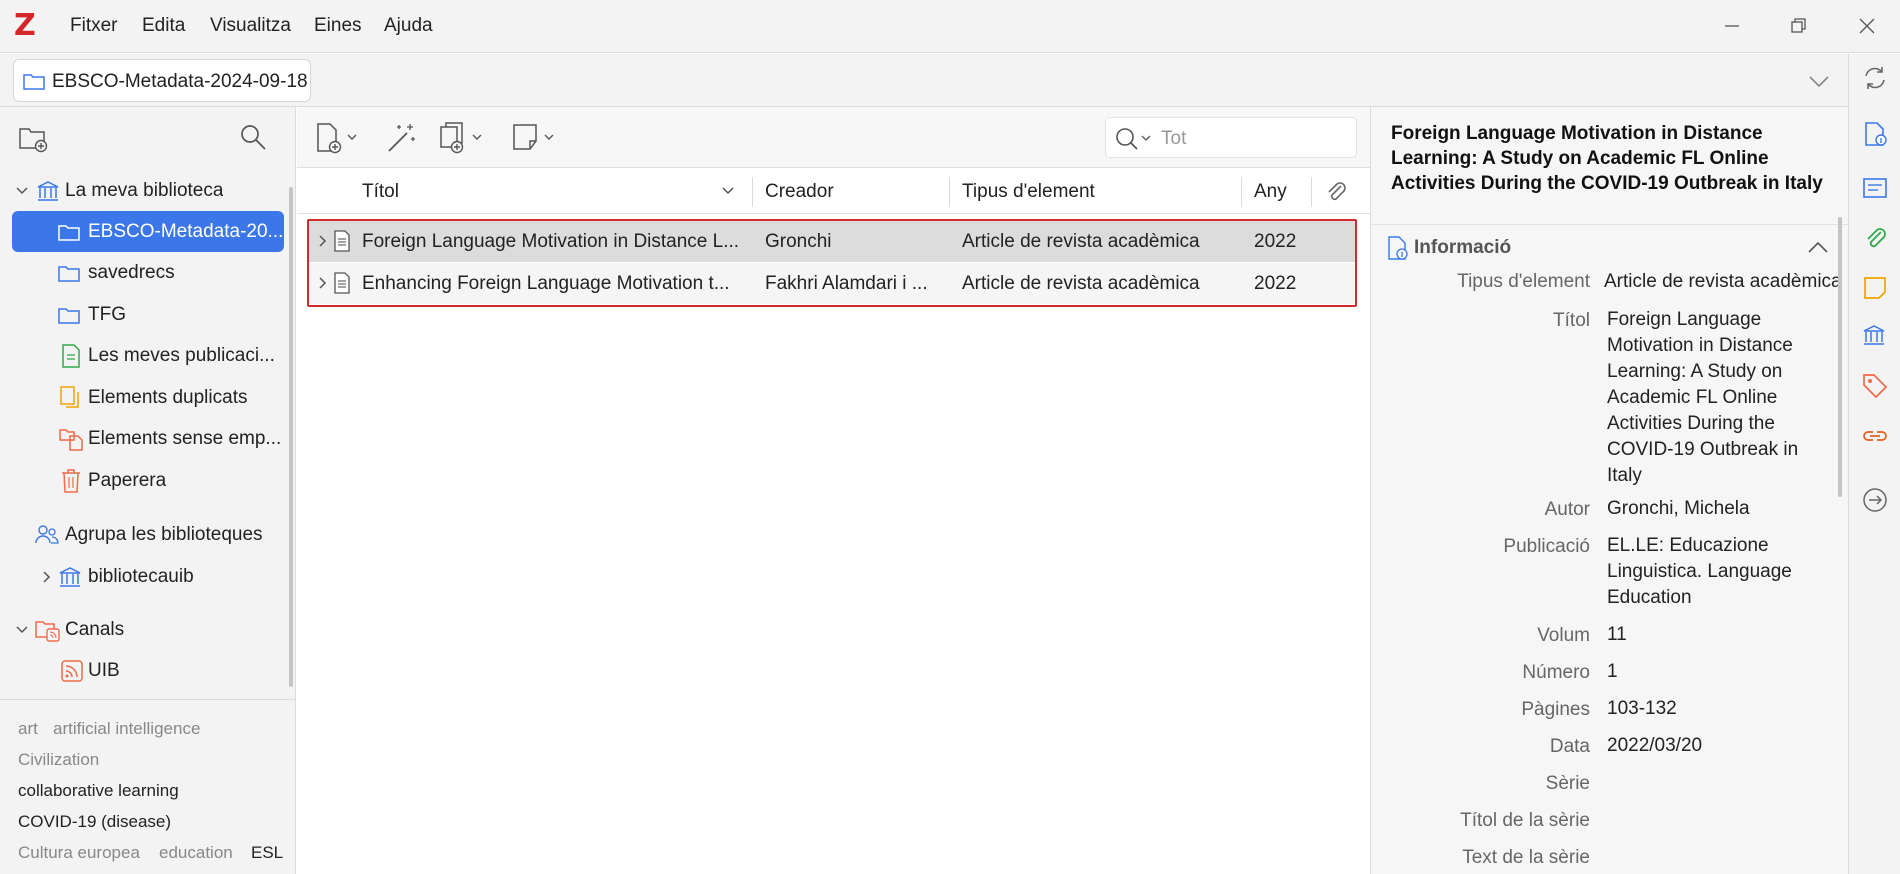 Image resolution: width=1900 pixels, height=874 pixels. Describe the element at coordinates (148, 315) in the screenshot. I see `collection-tfg: TFG` at that location.